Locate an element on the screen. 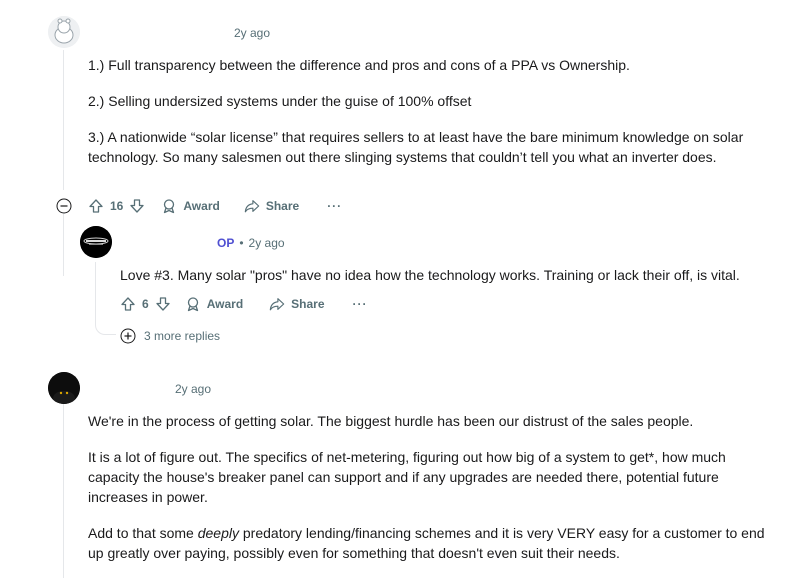 The width and height of the screenshot is (792, 578). comment-actions: 6 Award Share ··· is located at coordinates (244, 304).